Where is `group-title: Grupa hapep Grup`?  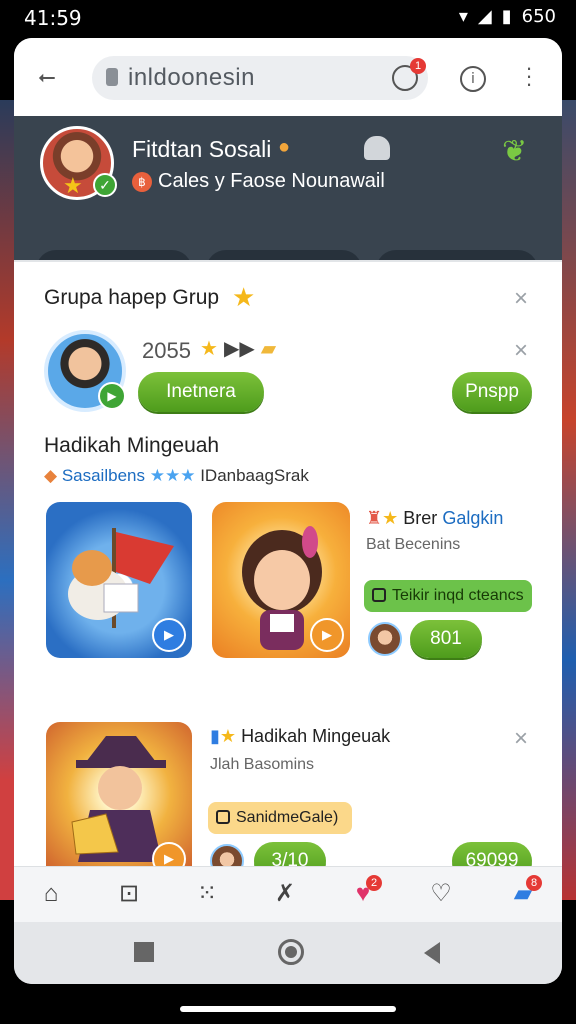
group-title: Grupa hapep Grup is located at coordinates (132, 297).